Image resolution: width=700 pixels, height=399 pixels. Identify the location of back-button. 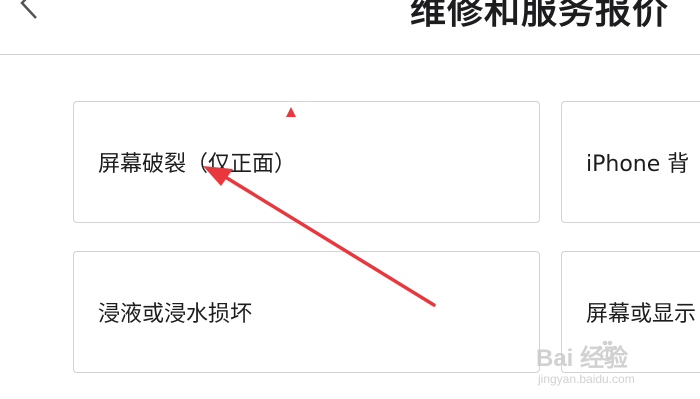
(23, 10).